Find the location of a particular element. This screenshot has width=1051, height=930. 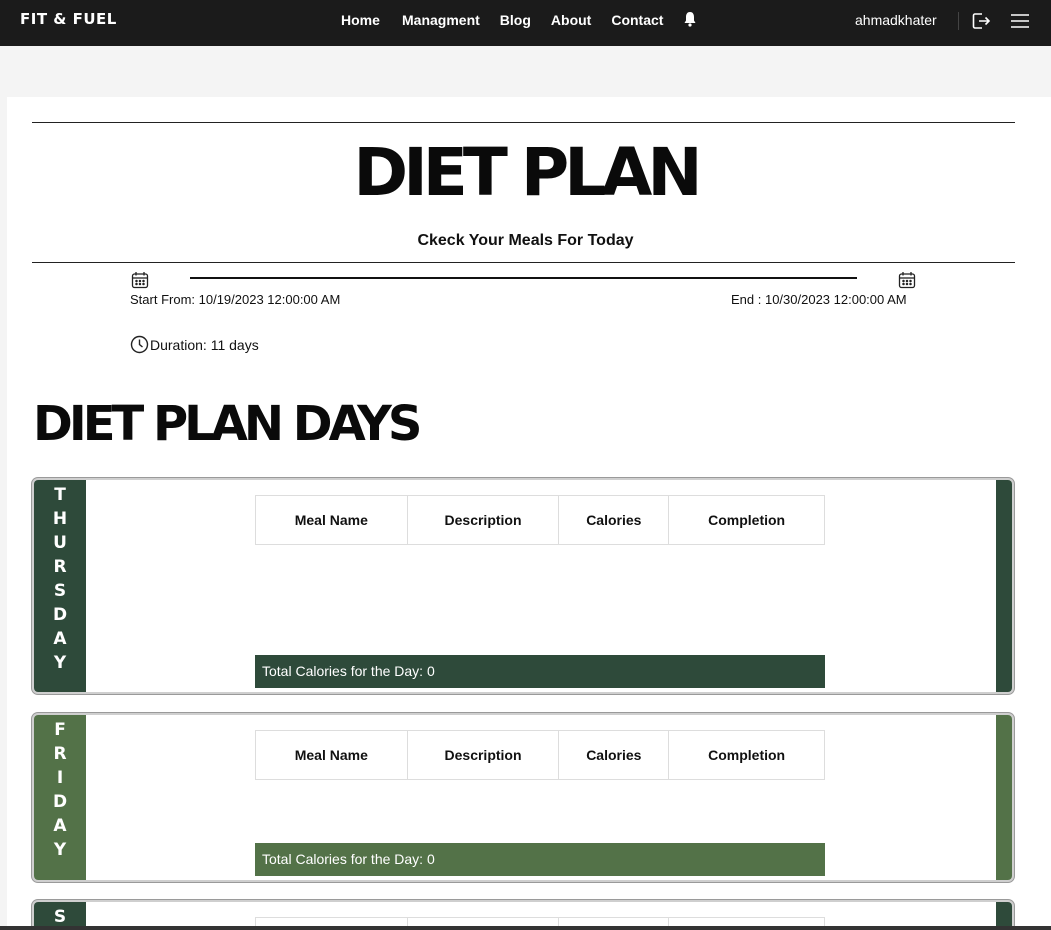

nav-link-home: Home is located at coordinates (361, 20).